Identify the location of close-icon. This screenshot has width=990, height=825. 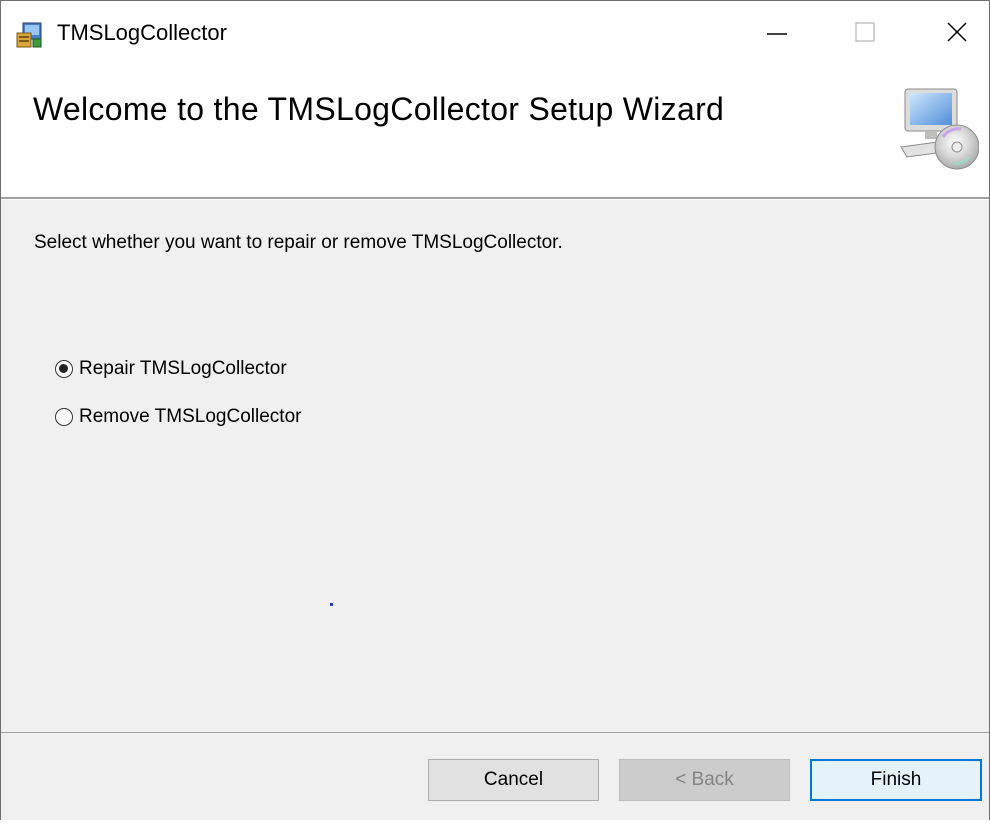
(957, 34).